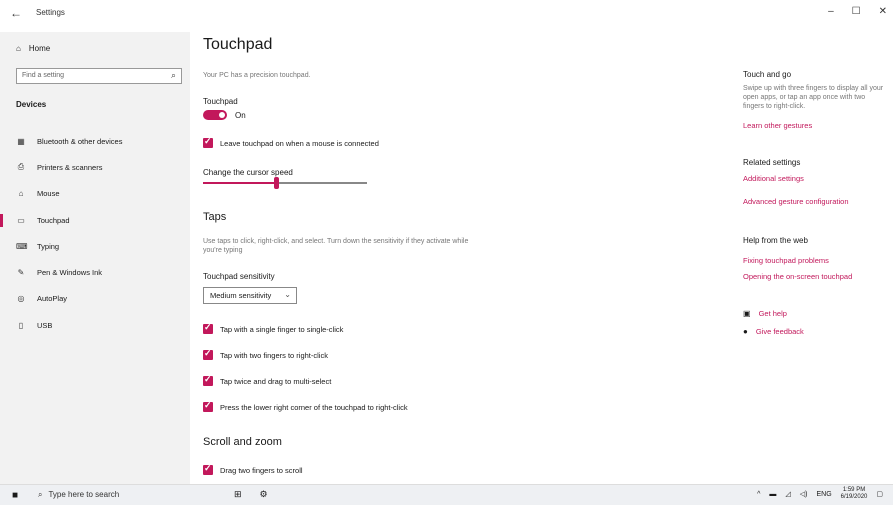  I want to click on learn-gestures-link: Learn other gestures, so click(777, 125).